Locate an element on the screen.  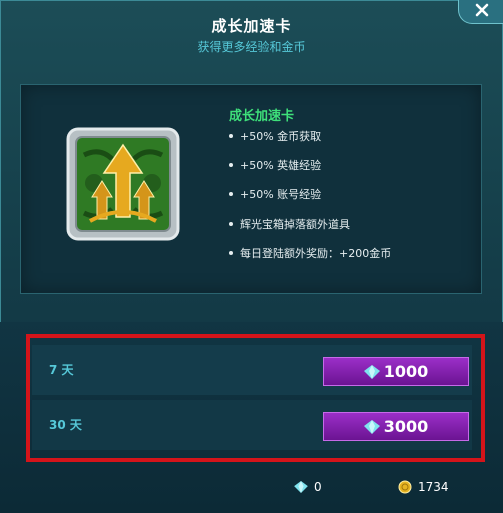
benefit-text: +50% 金币获取 is located at coordinates (281, 136).